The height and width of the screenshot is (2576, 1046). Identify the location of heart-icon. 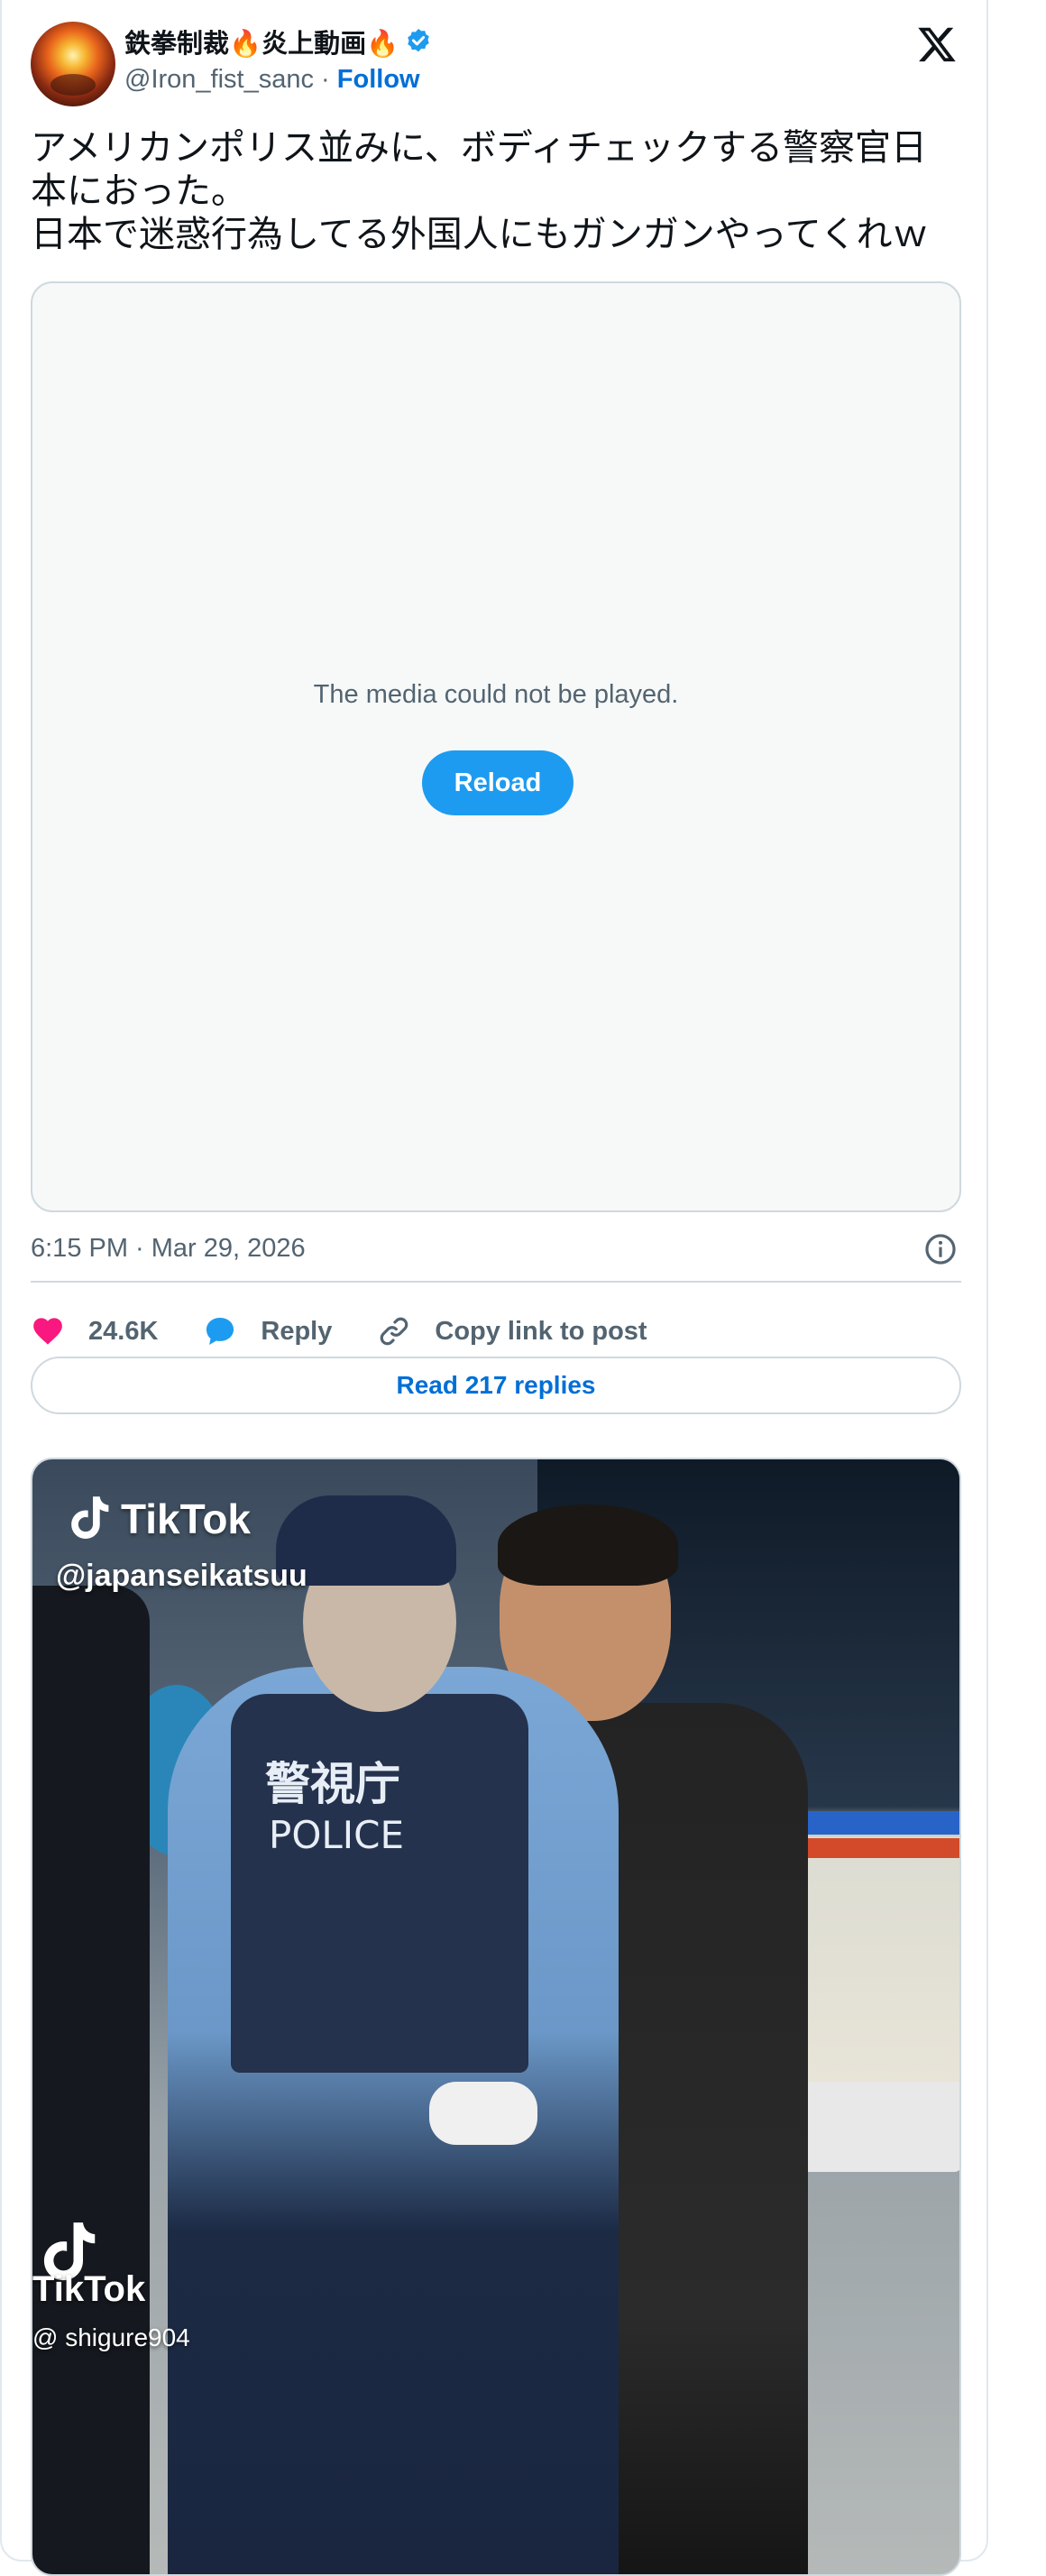
(47, 1331).